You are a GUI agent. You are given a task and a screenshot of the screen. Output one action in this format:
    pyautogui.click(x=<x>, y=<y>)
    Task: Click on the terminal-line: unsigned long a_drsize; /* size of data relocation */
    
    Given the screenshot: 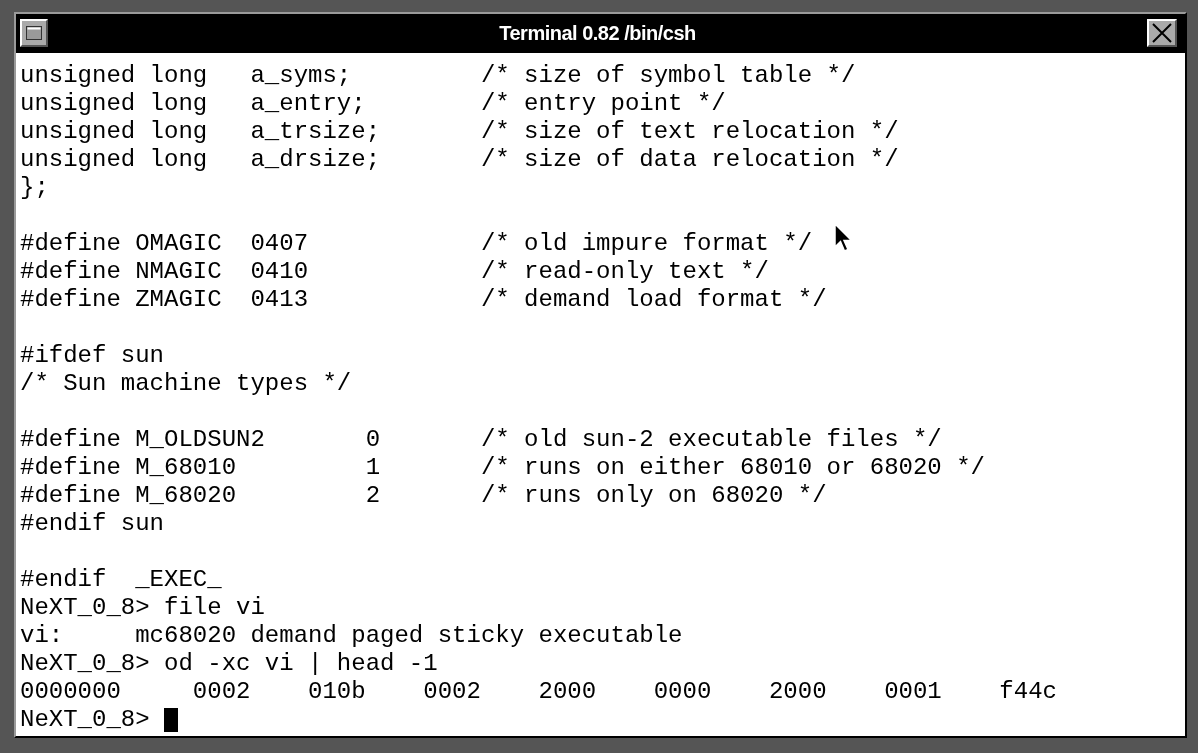 What is the action you would take?
    pyautogui.click(x=459, y=160)
    